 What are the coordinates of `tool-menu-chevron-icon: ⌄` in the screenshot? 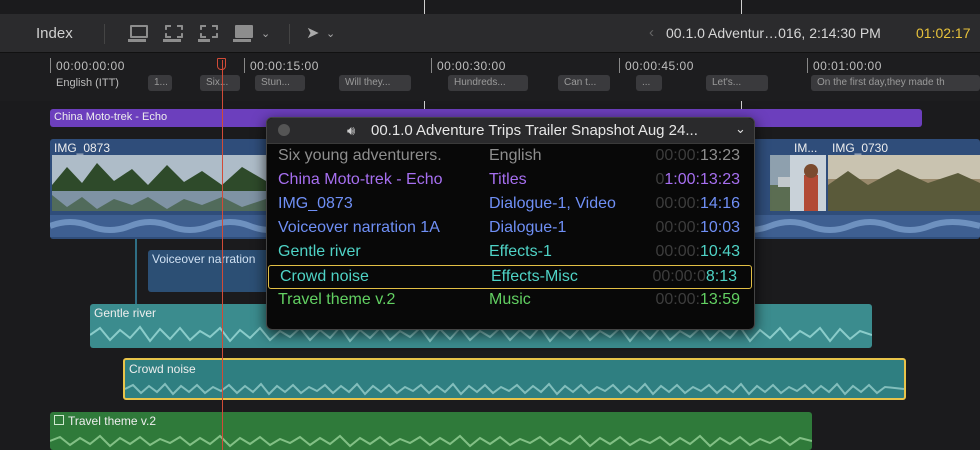 It's located at (330, 33).